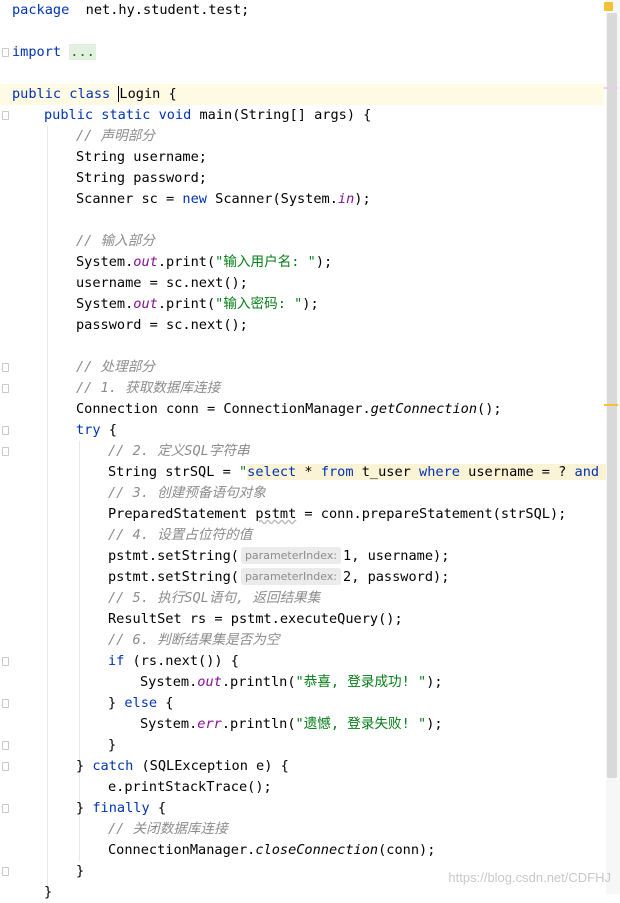 This screenshot has width=620, height=903. Describe the element at coordinates (113, 766) in the screenshot. I see `code-token: catch` at that location.